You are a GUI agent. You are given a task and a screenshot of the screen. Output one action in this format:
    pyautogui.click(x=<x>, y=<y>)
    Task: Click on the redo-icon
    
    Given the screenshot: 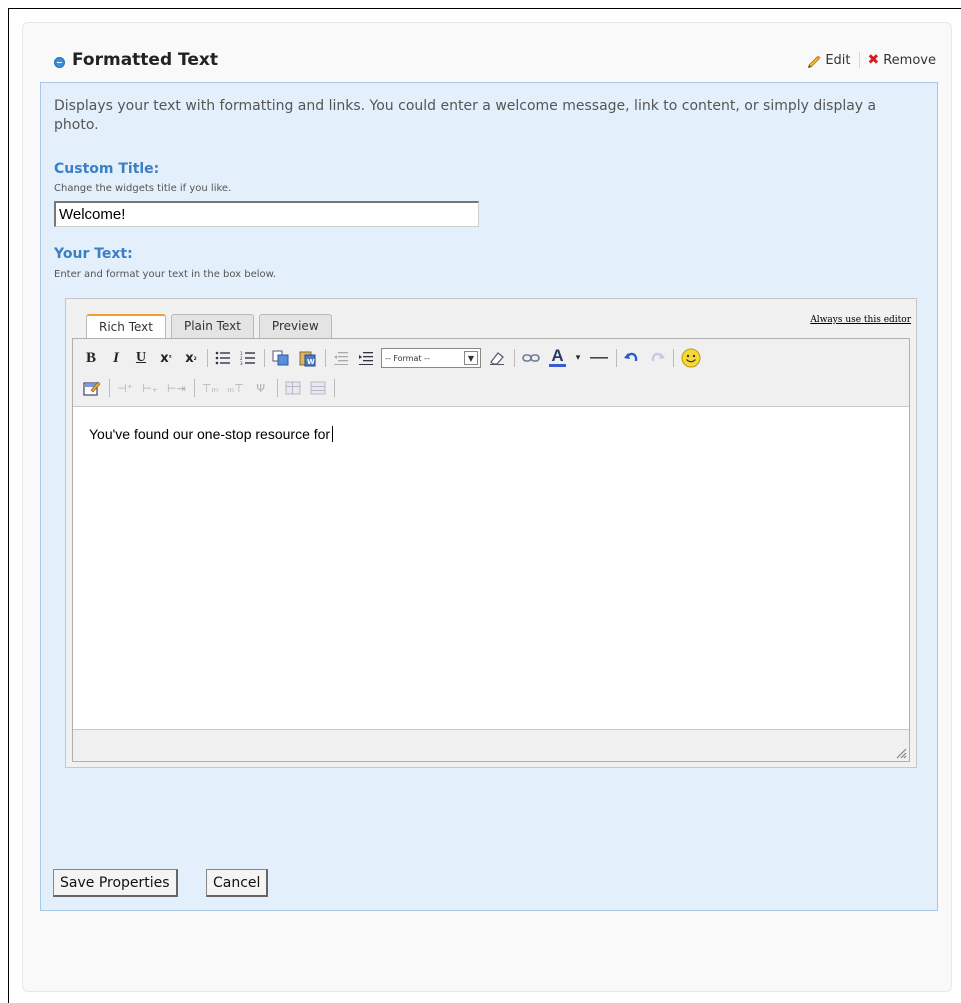 What is the action you would take?
    pyautogui.click(x=657, y=358)
    